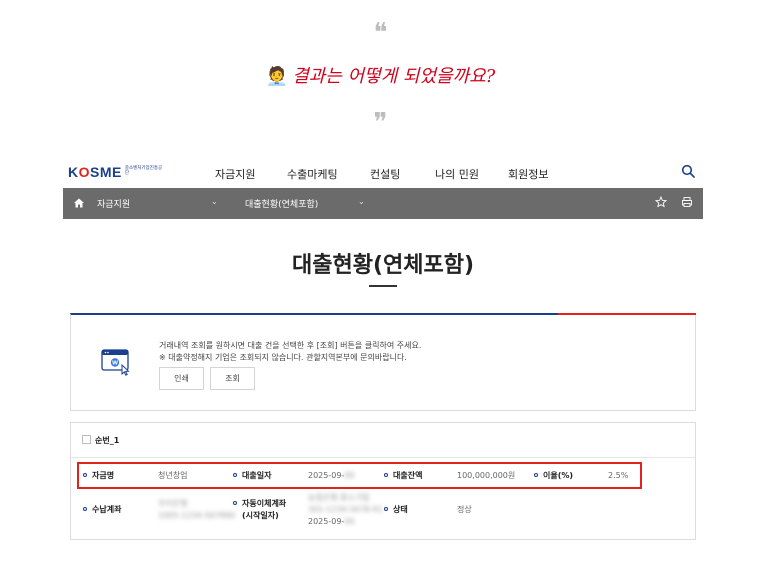 The height and width of the screenshot is (565, 761). Describe the element at coordinates (173, 503) in the screenshot. I see `payment-account-bank: 우리은행` at that location.